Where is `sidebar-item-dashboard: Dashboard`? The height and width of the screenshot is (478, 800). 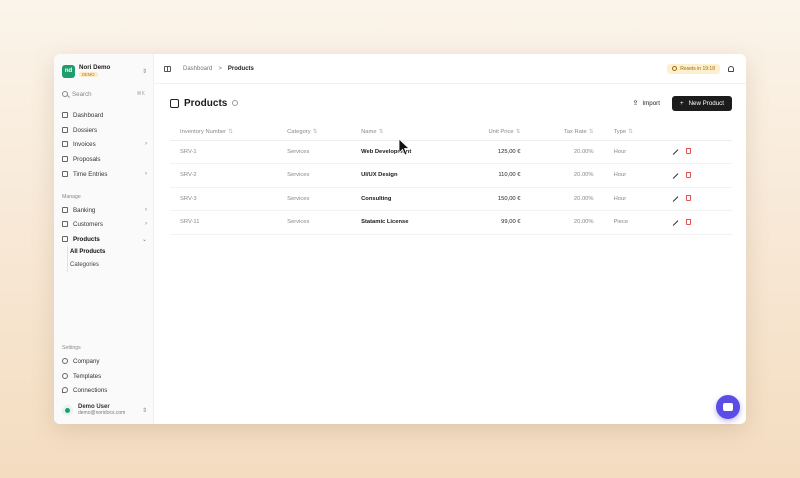
sidebar-item-dashboard: Dashboard is located at coordinates (104, 115).